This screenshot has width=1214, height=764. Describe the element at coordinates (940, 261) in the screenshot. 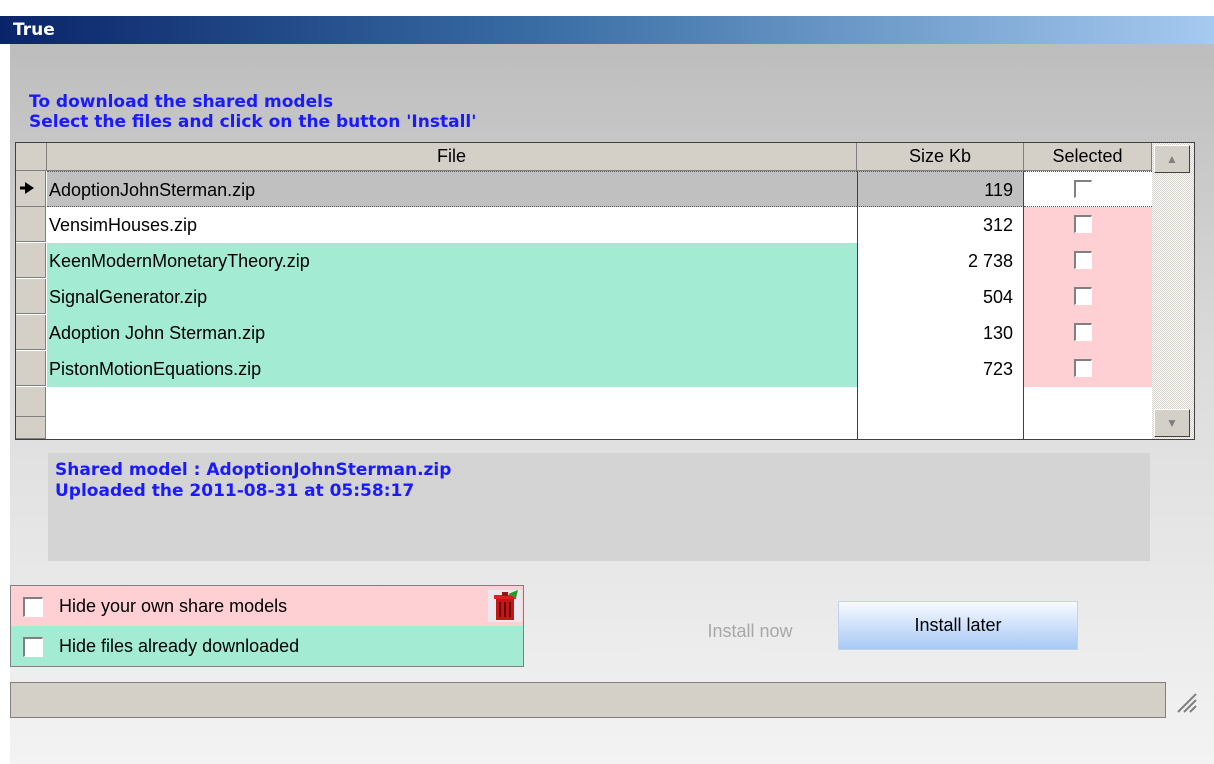

I see `file-size-cell: 2 738` at that location.